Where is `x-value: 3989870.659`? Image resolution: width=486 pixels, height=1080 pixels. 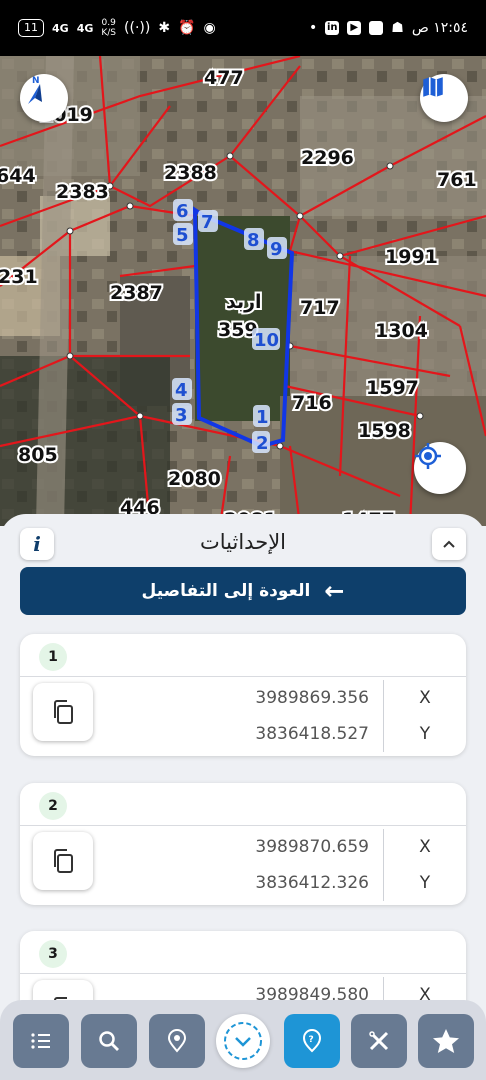
x-value: 3989870.659 is located at coordinates (312, 847).